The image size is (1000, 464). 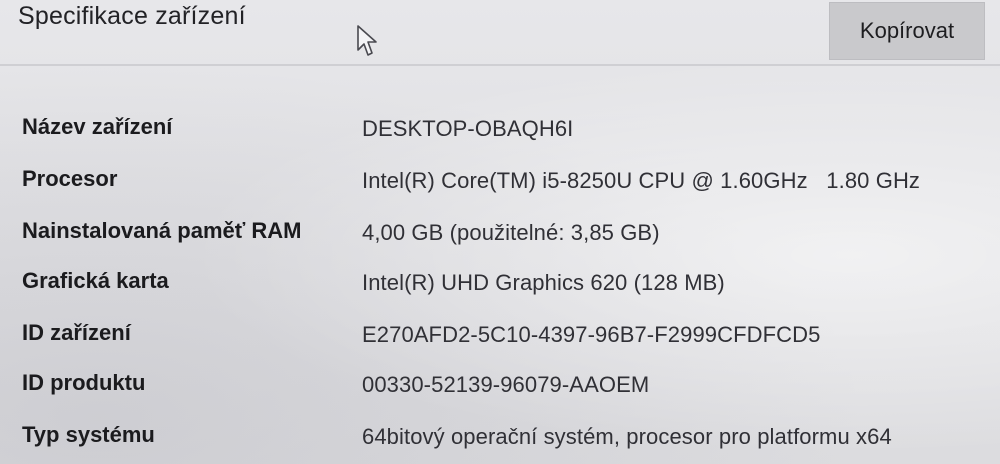 What do you see at coordinates (500, 65) in the screenshot?
I see `divider` at bounding box center [500, 65].